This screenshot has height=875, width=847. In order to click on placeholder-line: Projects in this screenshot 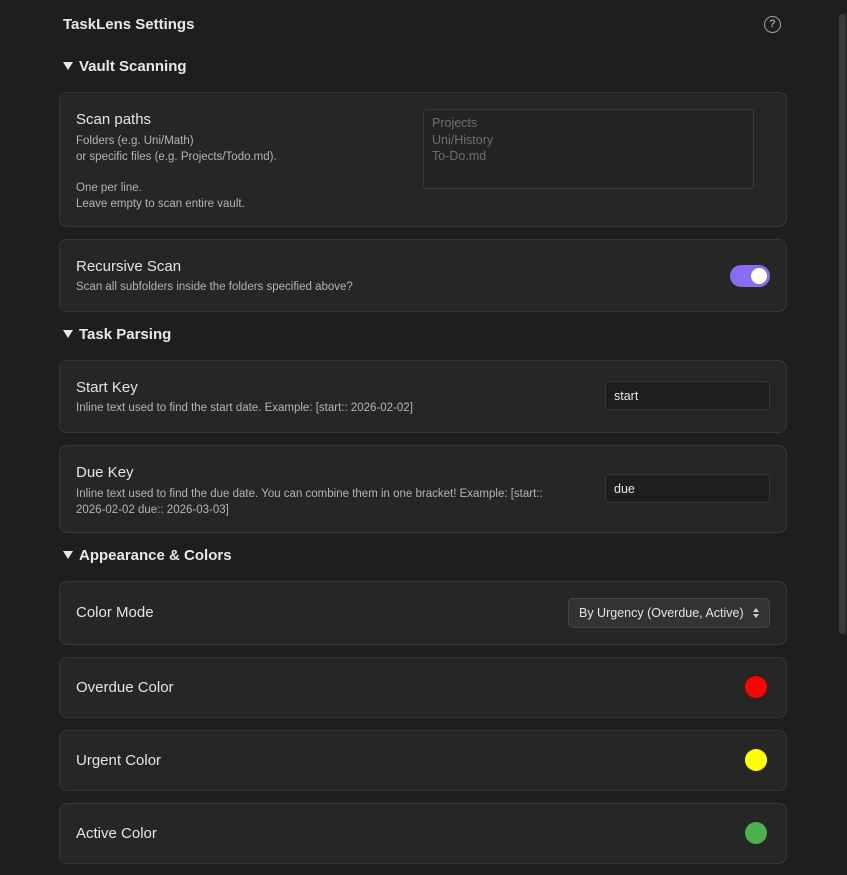, I will do `click(455, 123)`.